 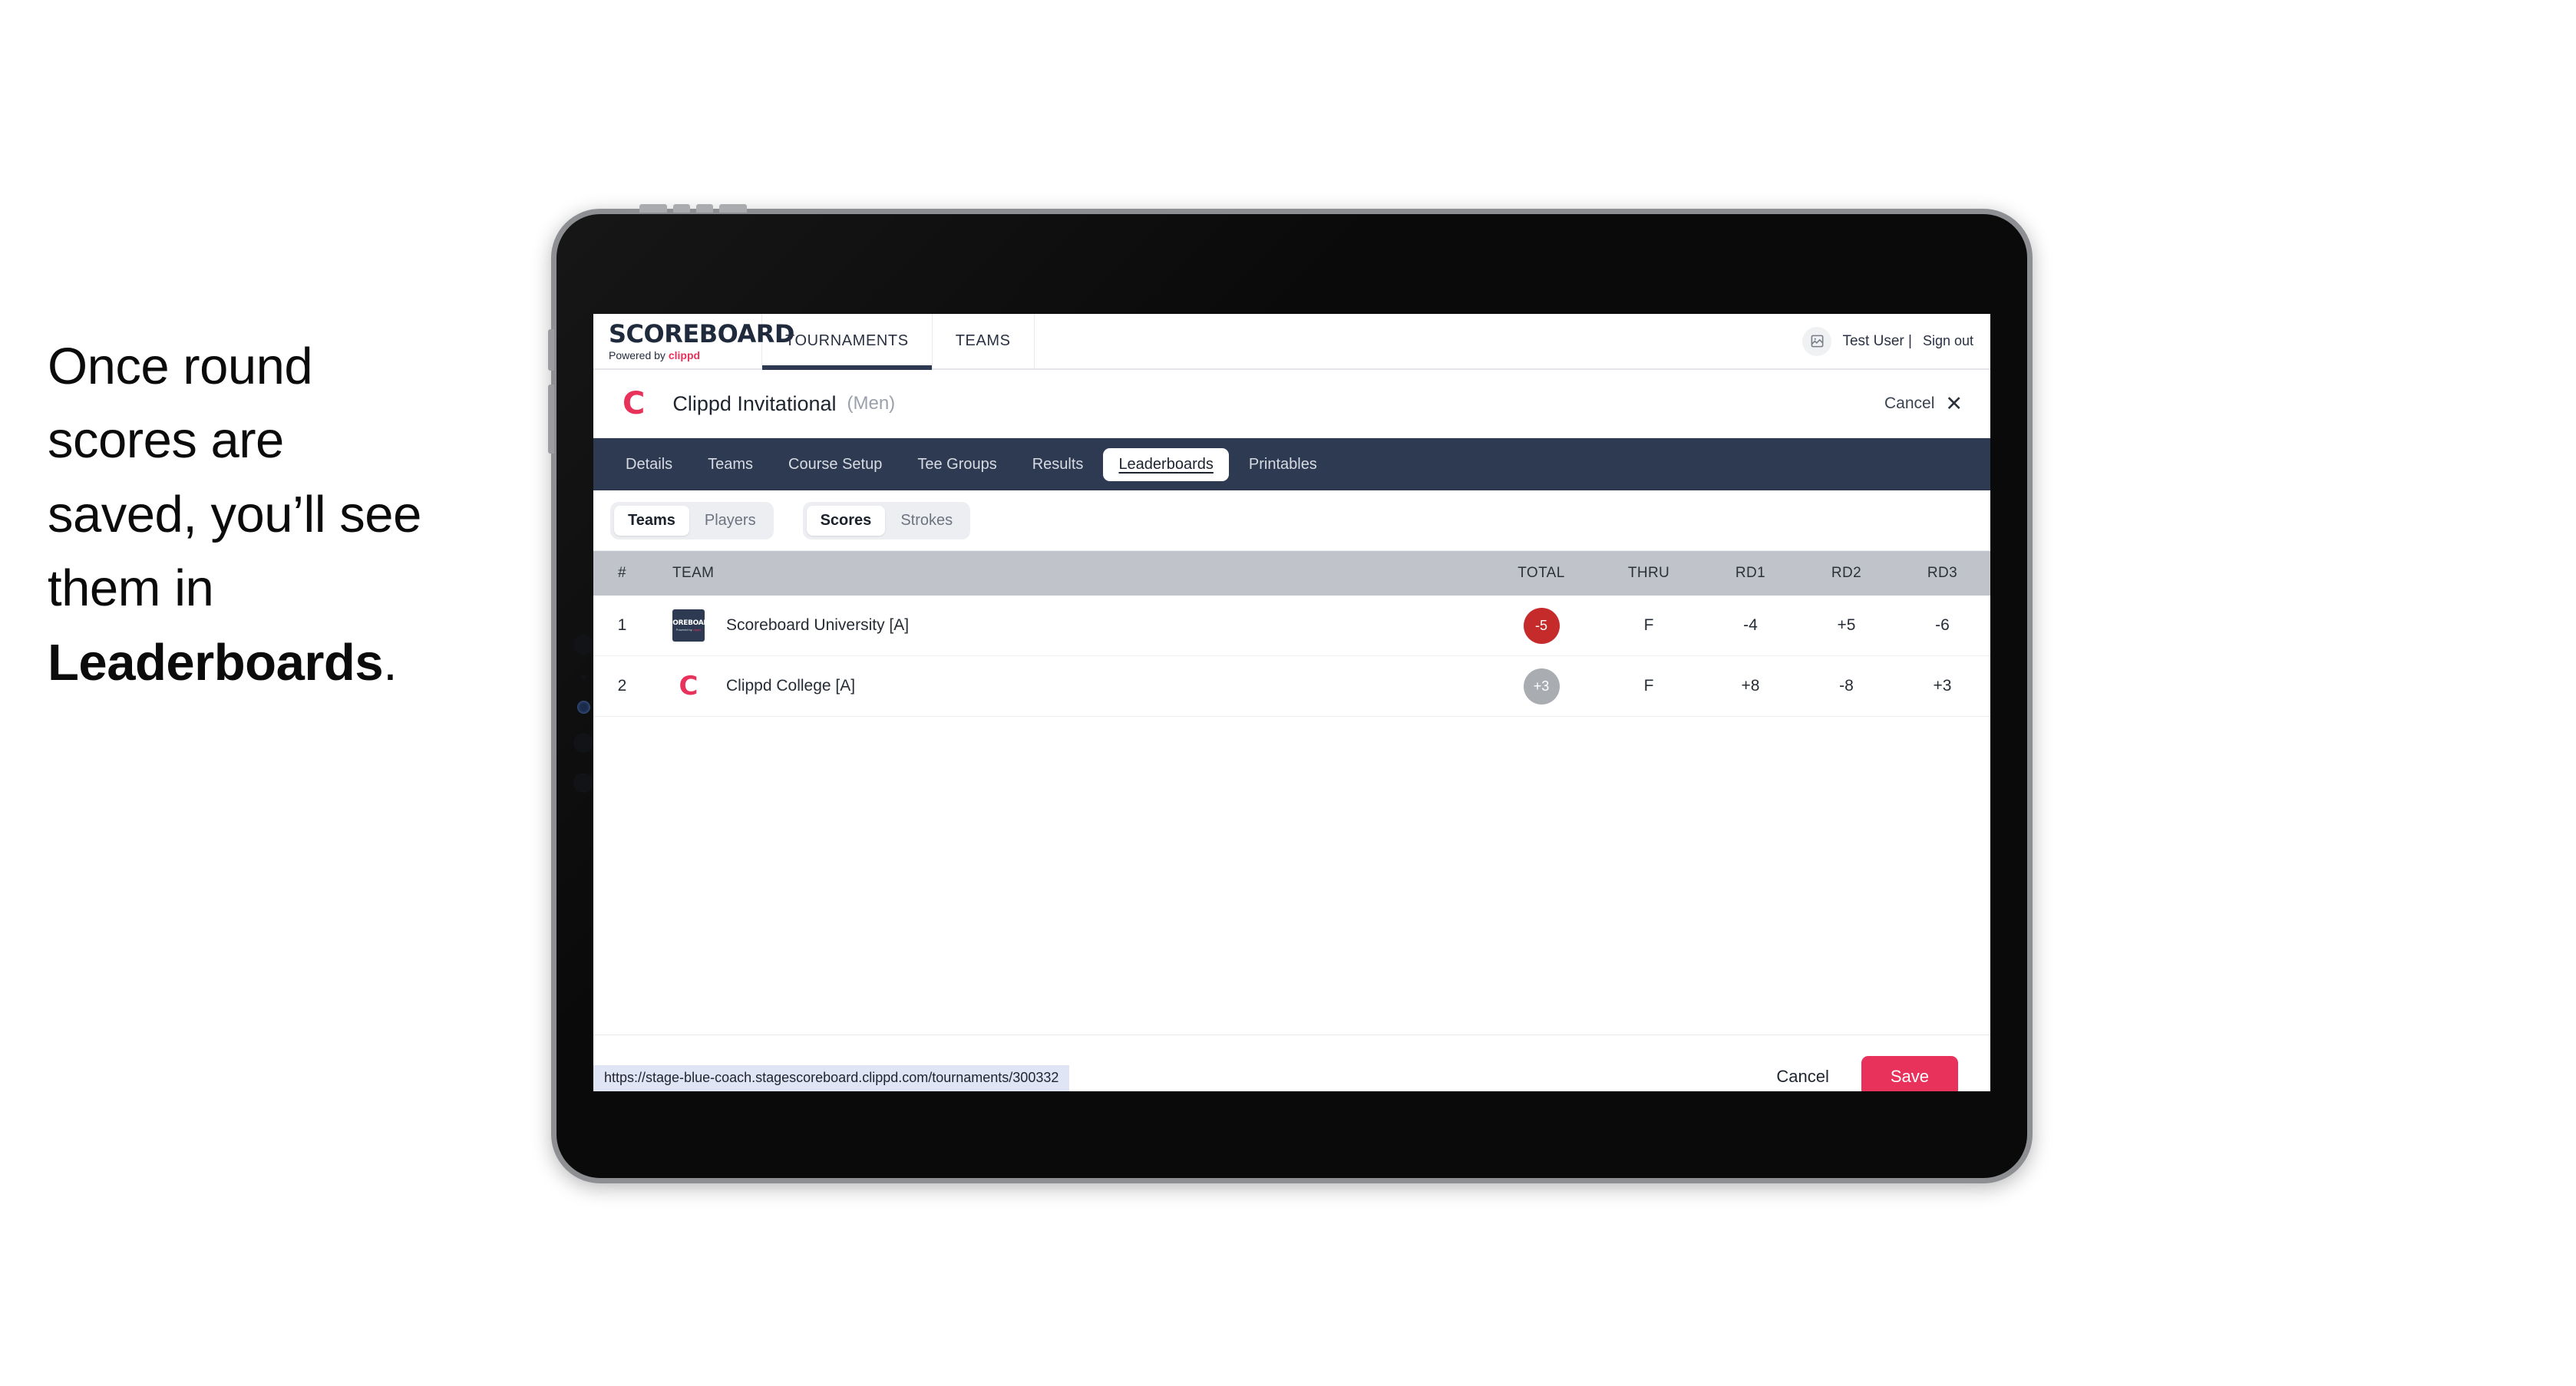 I want to click on status-badge: -5, so click(x=1541, y=625).